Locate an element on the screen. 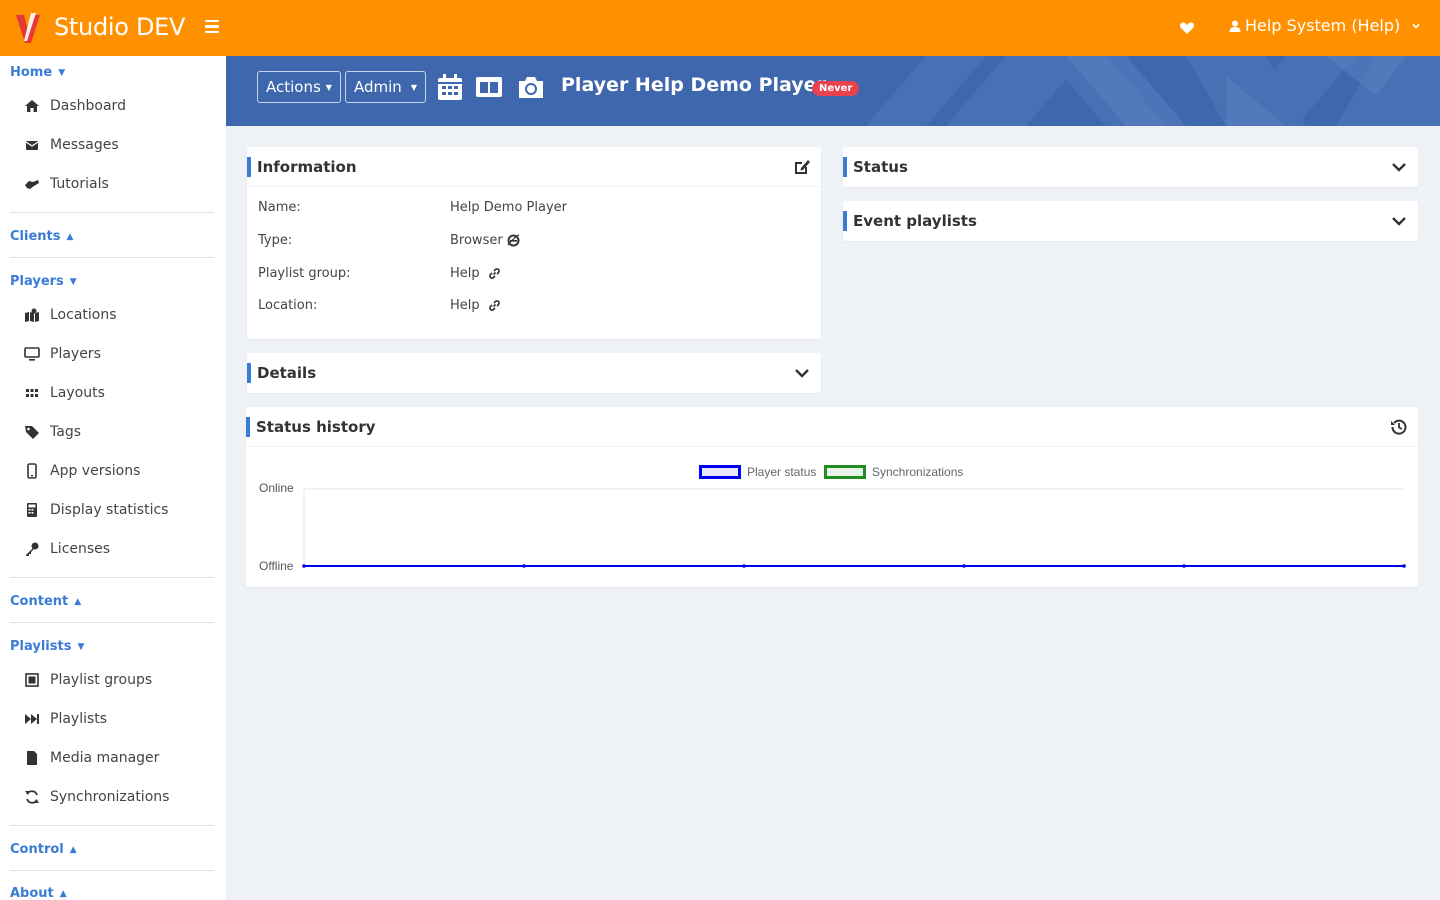  info-label: Name: is located at coordinates (279, 207).